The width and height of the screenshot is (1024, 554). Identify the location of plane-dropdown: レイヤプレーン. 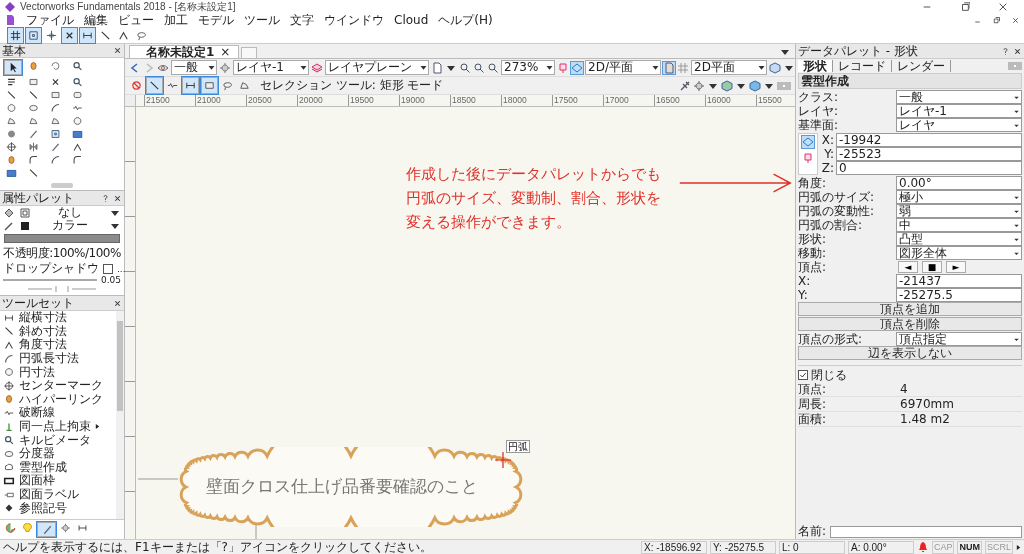
(377, 67).